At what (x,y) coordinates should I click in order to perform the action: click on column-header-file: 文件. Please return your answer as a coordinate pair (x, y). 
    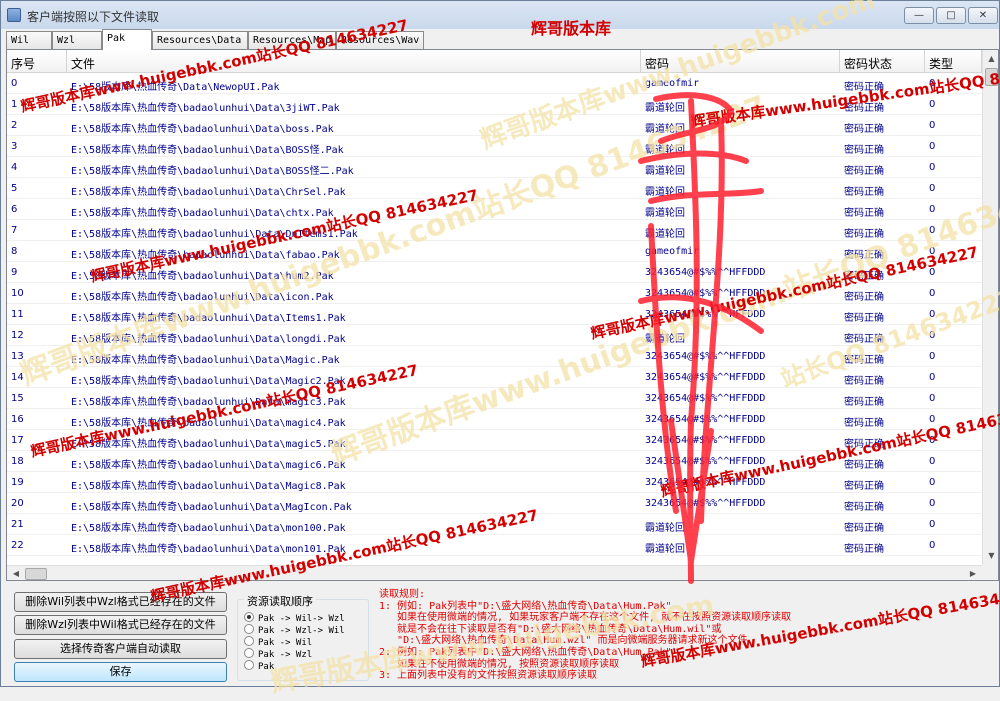
    Looking at the image, I should click on (354, 61).